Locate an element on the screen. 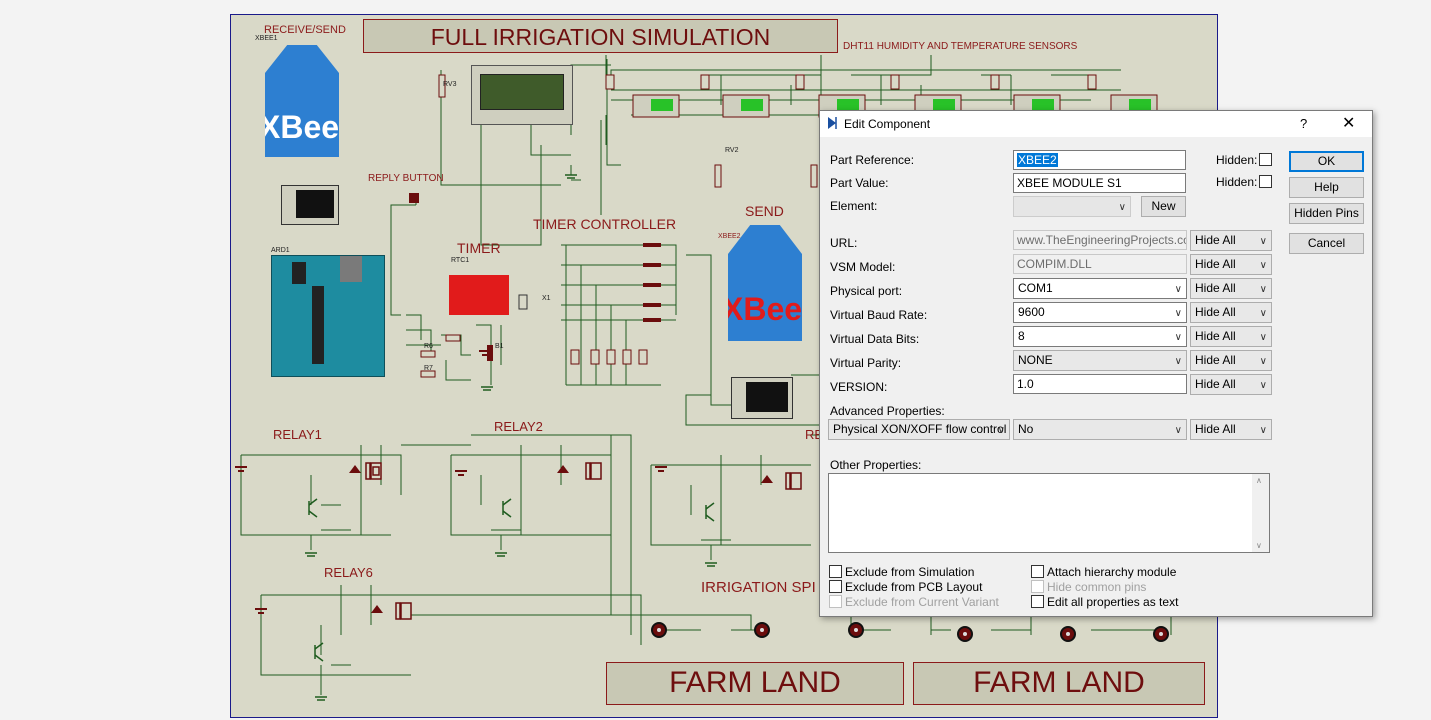 This screenshot has width=1431, height=720. hide-common-pins-checkbox is located at coordinates (1037, 586).